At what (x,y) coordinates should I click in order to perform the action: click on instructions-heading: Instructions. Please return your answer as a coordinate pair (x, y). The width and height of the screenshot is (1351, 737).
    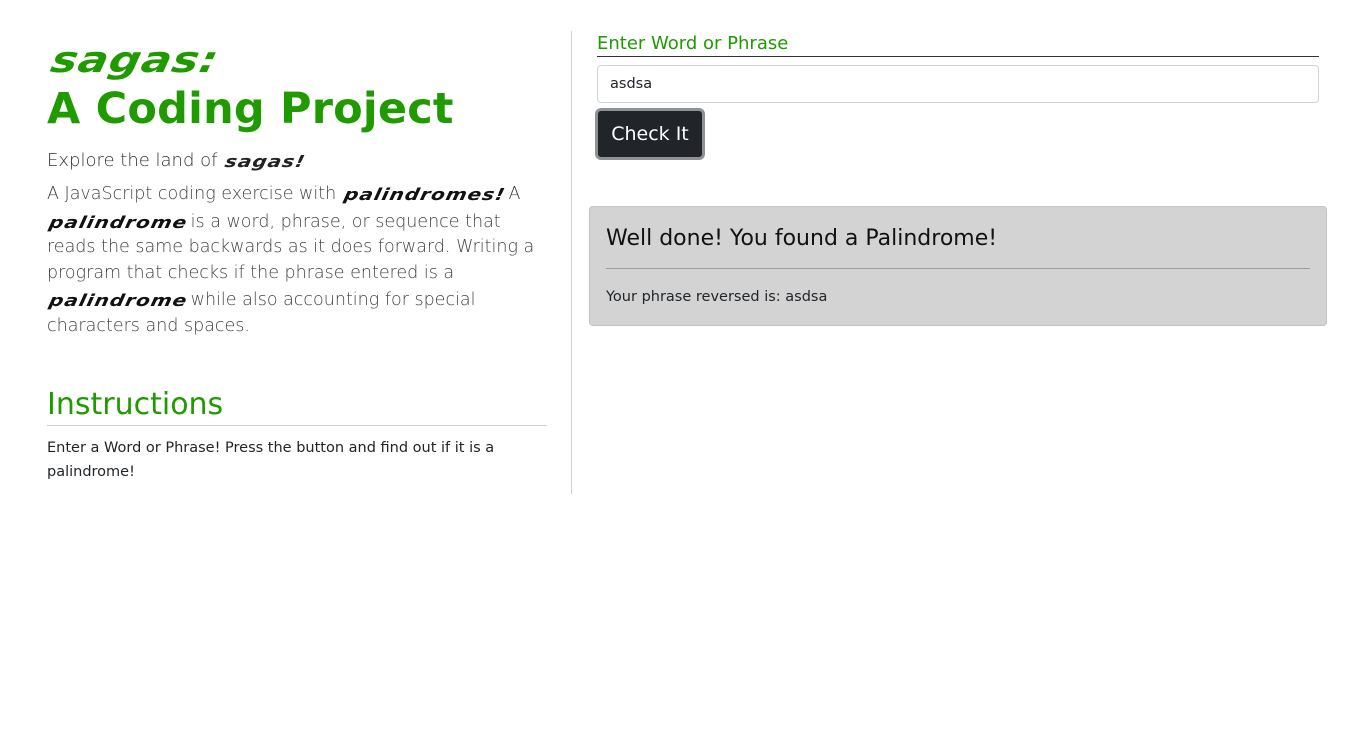
    Looking at the image, I should click on (297, 405).